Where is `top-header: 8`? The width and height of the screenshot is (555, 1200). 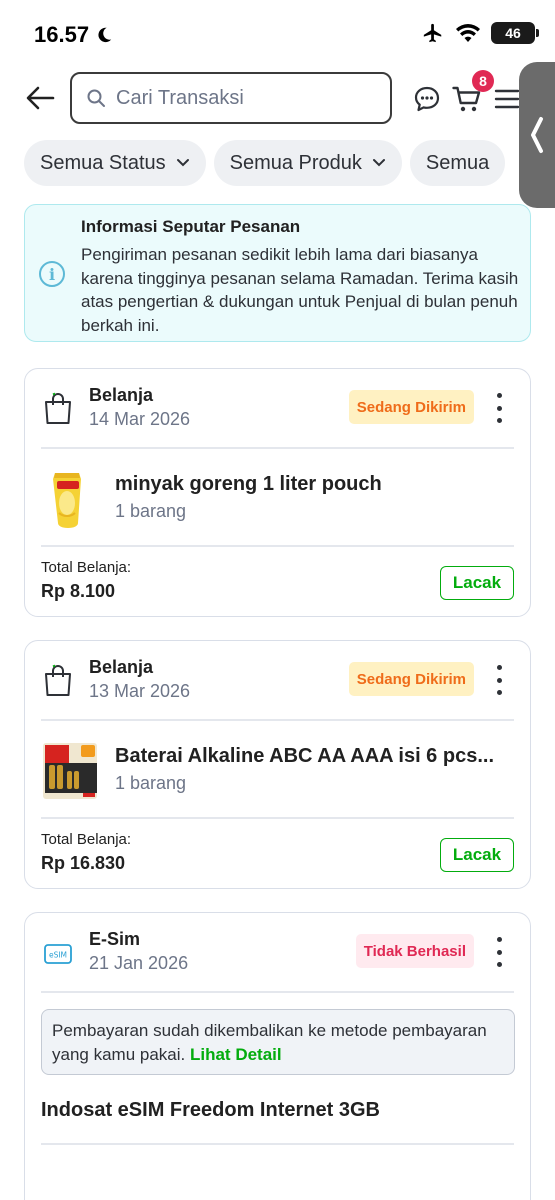
top-header: 8 is located at coordinates (277, 98).